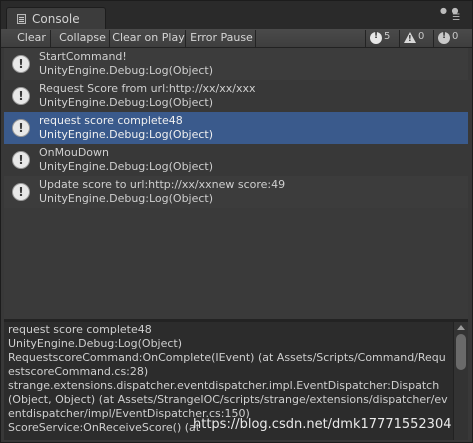 The image size is (473, 443). Describe the element at coordinates (376, 37) in the screenshot. I see `info-icon` at that location.